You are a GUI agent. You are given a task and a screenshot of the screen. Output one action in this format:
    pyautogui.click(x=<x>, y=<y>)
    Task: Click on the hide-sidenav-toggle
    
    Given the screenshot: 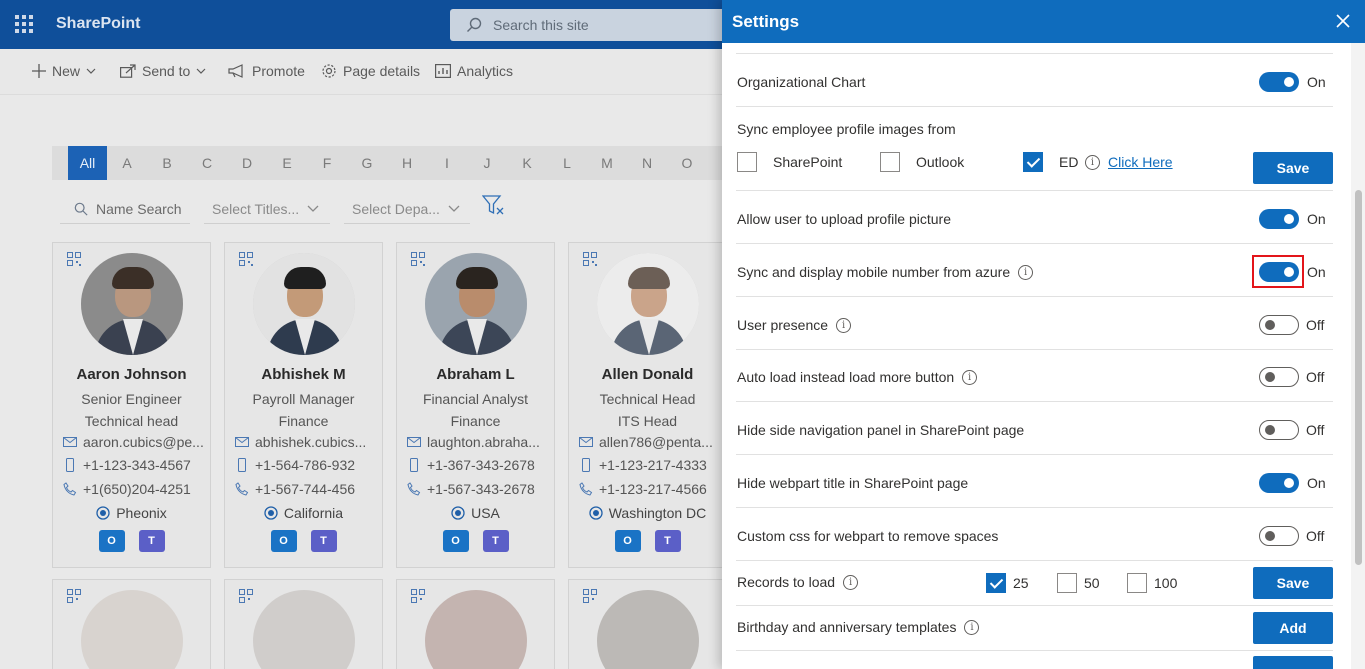 What is the action you would take?
    pyautogui.click(x=1279, y=430)
    